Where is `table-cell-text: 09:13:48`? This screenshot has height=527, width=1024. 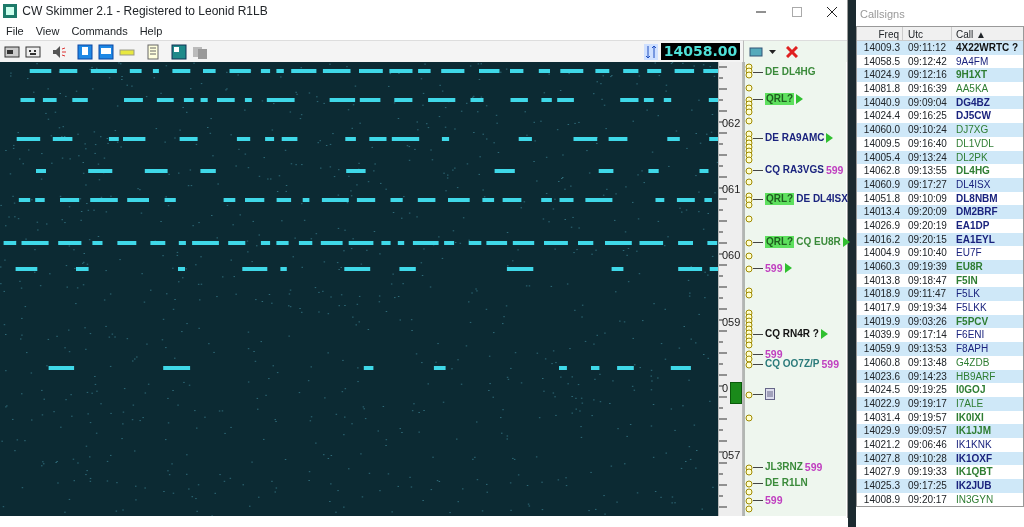
table-cell-text: 09:13:48 is located at coordinates (927, 362).